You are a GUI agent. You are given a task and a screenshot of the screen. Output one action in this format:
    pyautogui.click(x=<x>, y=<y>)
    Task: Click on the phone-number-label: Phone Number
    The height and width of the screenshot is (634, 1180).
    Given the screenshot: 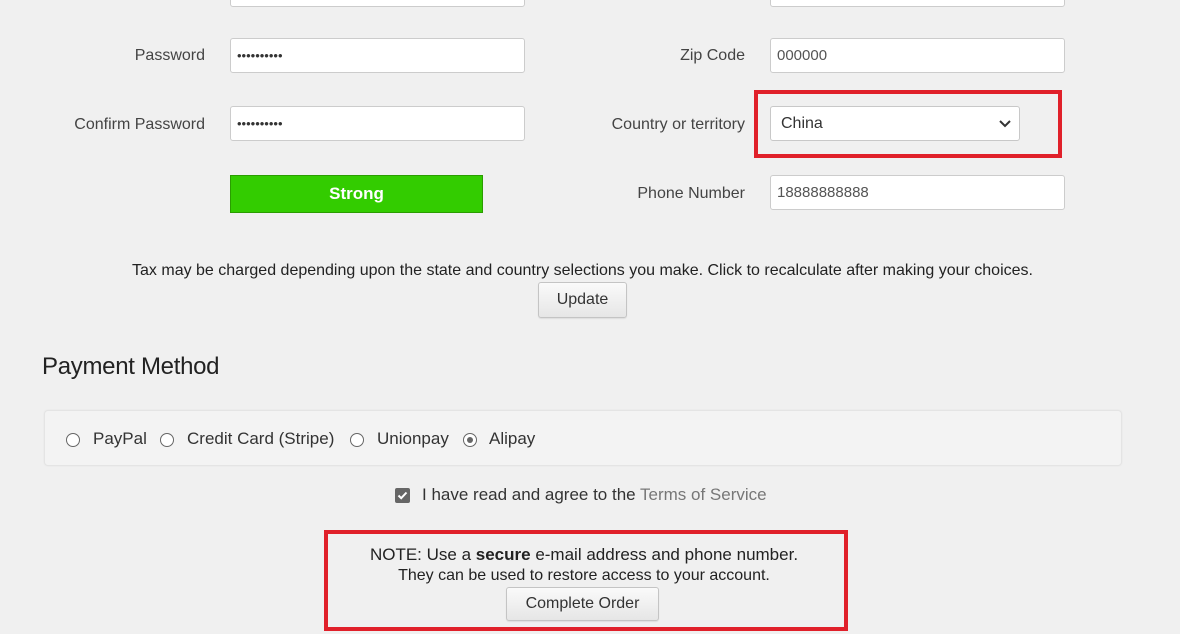 What is the action you would take?
    pyautogui.click(x=691, y=193)
    